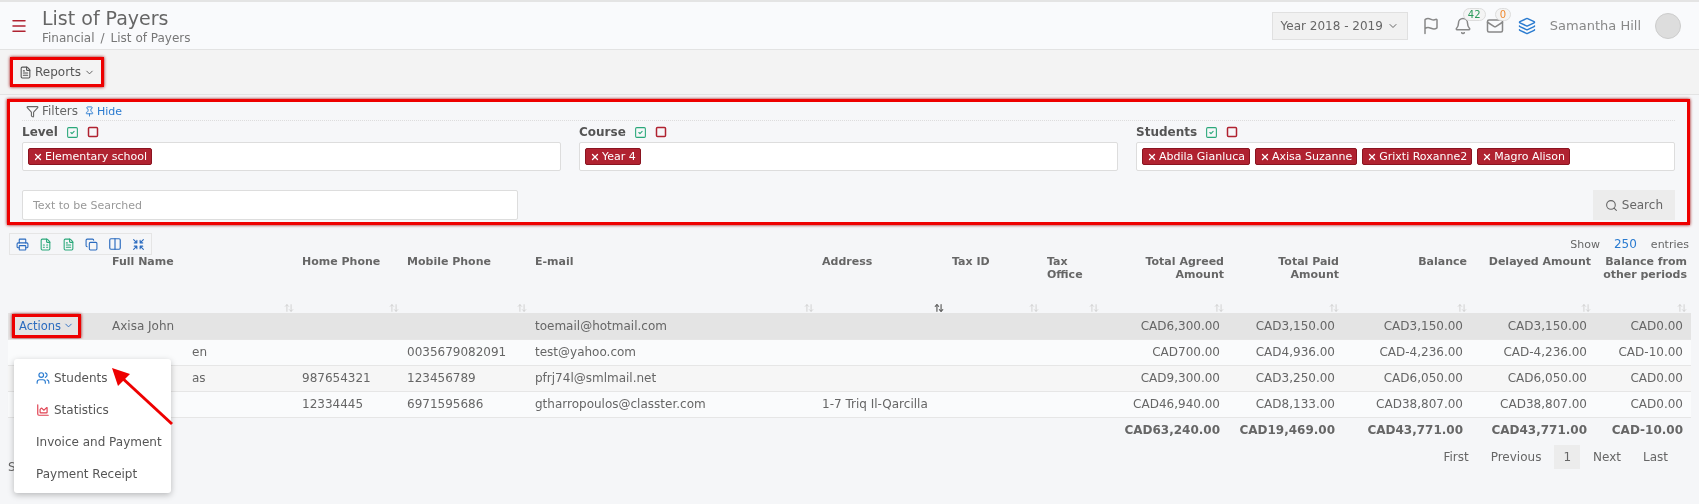  Describe the element at coordinates (620, 404) in the screenshot. I see `table-cell: gtharropoulos@classter.com` at that location.